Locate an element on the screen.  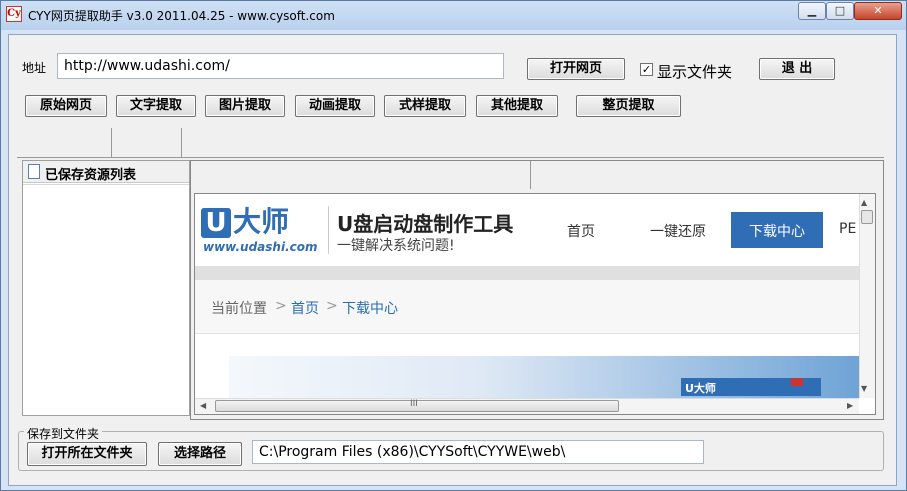
scroll-right-arrow-icon: ▶ is located at coordinates (850, 405).